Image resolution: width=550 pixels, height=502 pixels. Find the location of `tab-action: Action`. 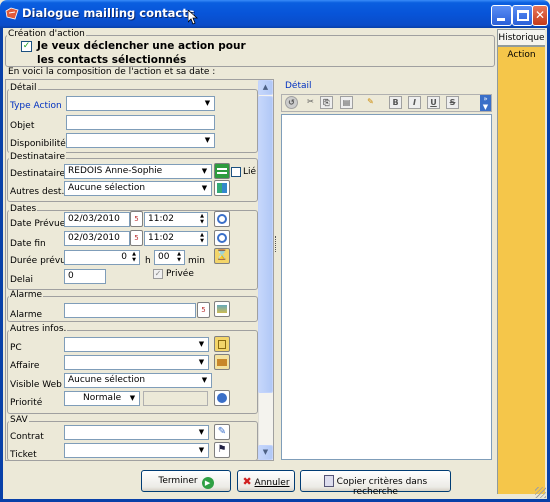

tab-action: Action is located at coordinates (521, 54).